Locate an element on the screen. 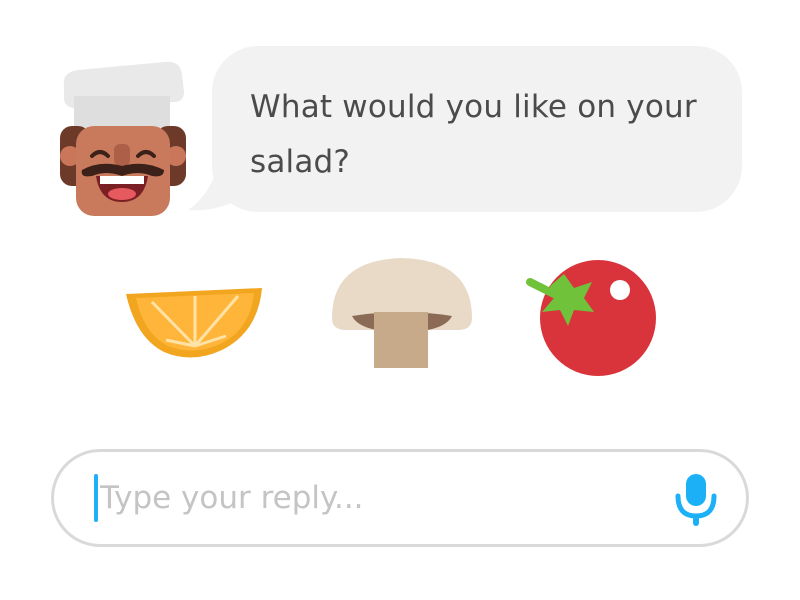 The image size is (800, 600). tomato-icon is located at coordinates (593, 317).